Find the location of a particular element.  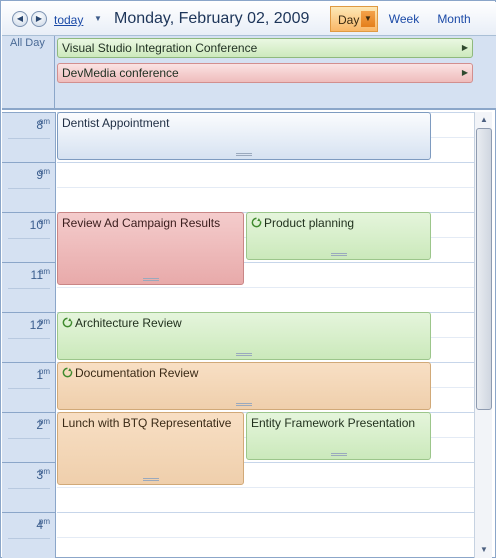

event-product-planning: Product planning is located at coordinates (338, 236).